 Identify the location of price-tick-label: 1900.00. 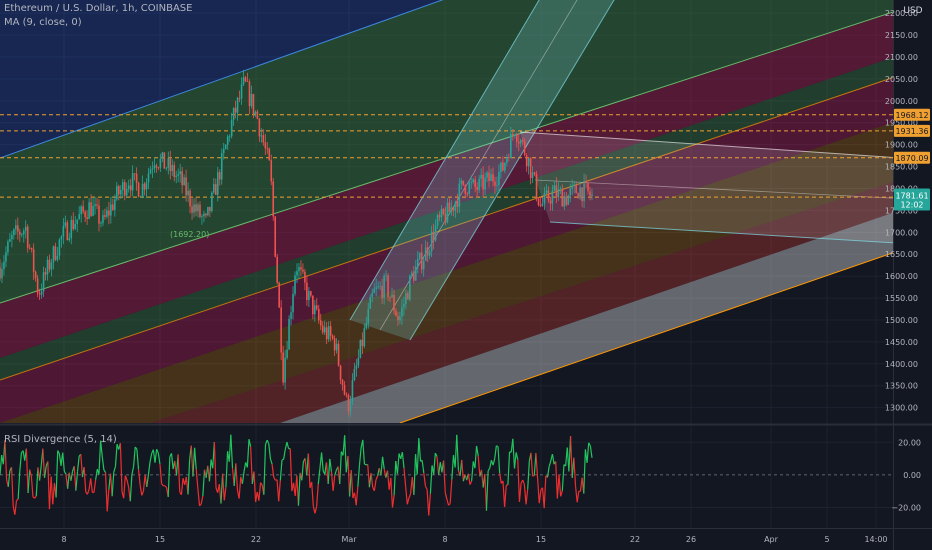
(901, 145).